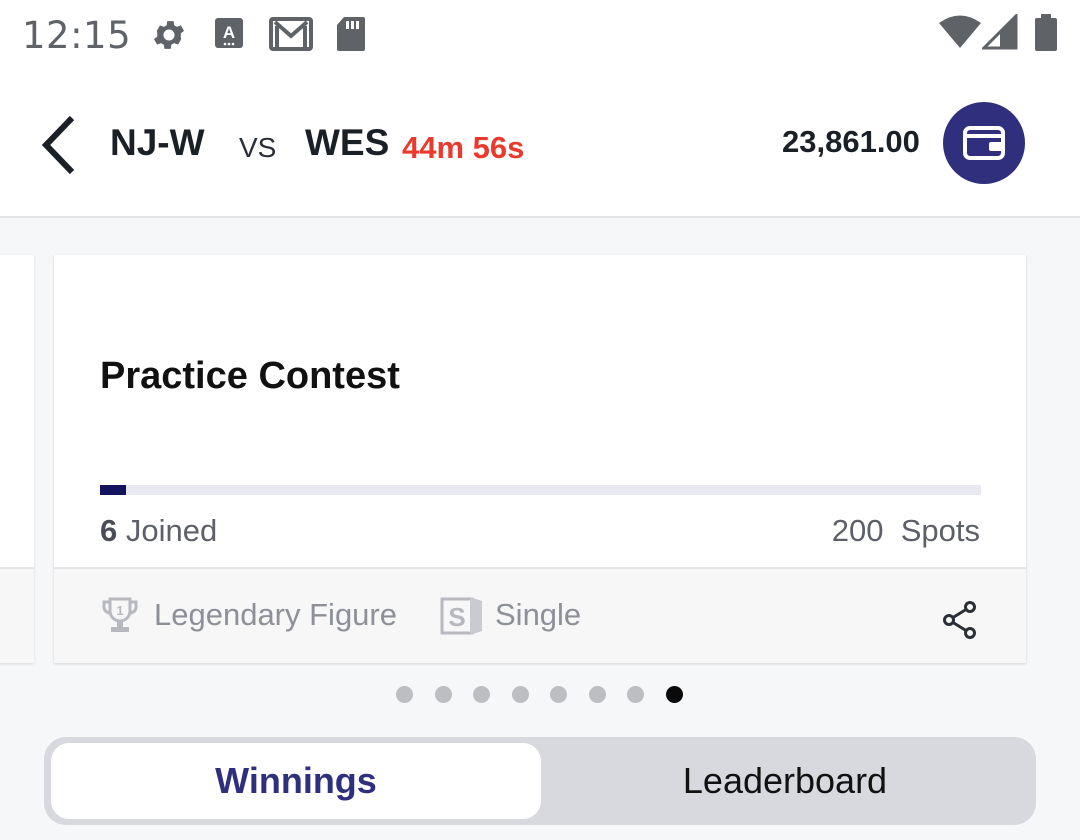  What do you see at coordinates (17, 459) in the screenshot?
I see `contest-card-previous` at bounding box center [17, 459].